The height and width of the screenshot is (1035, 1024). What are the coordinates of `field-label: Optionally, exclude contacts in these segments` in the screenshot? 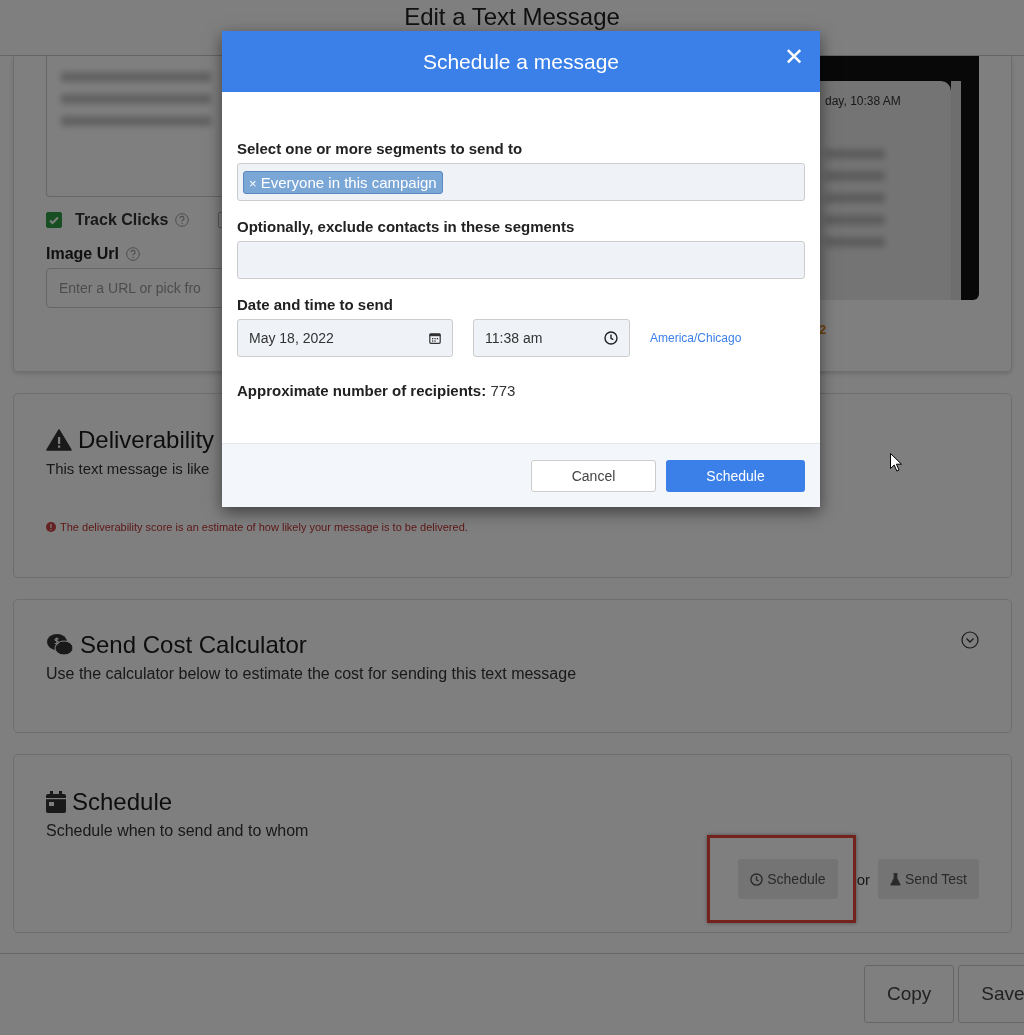 It's located at (406, 227).